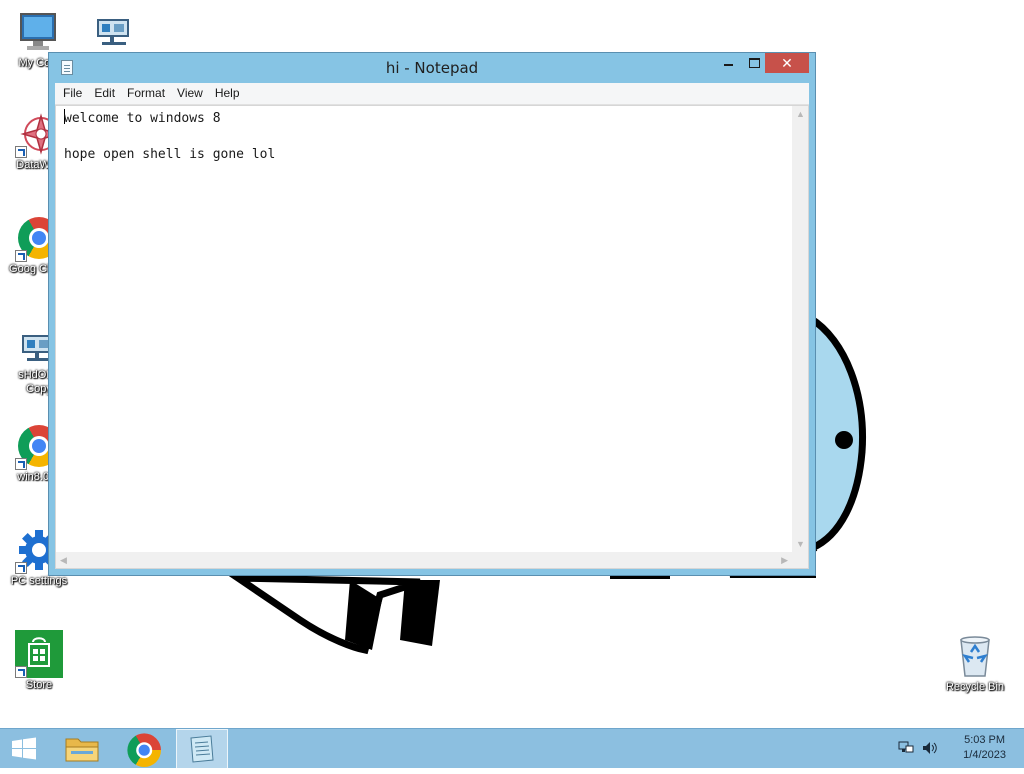 This screenshot has height=774, width=1024. I want to click on network-drive-icon, so click(113, 32).